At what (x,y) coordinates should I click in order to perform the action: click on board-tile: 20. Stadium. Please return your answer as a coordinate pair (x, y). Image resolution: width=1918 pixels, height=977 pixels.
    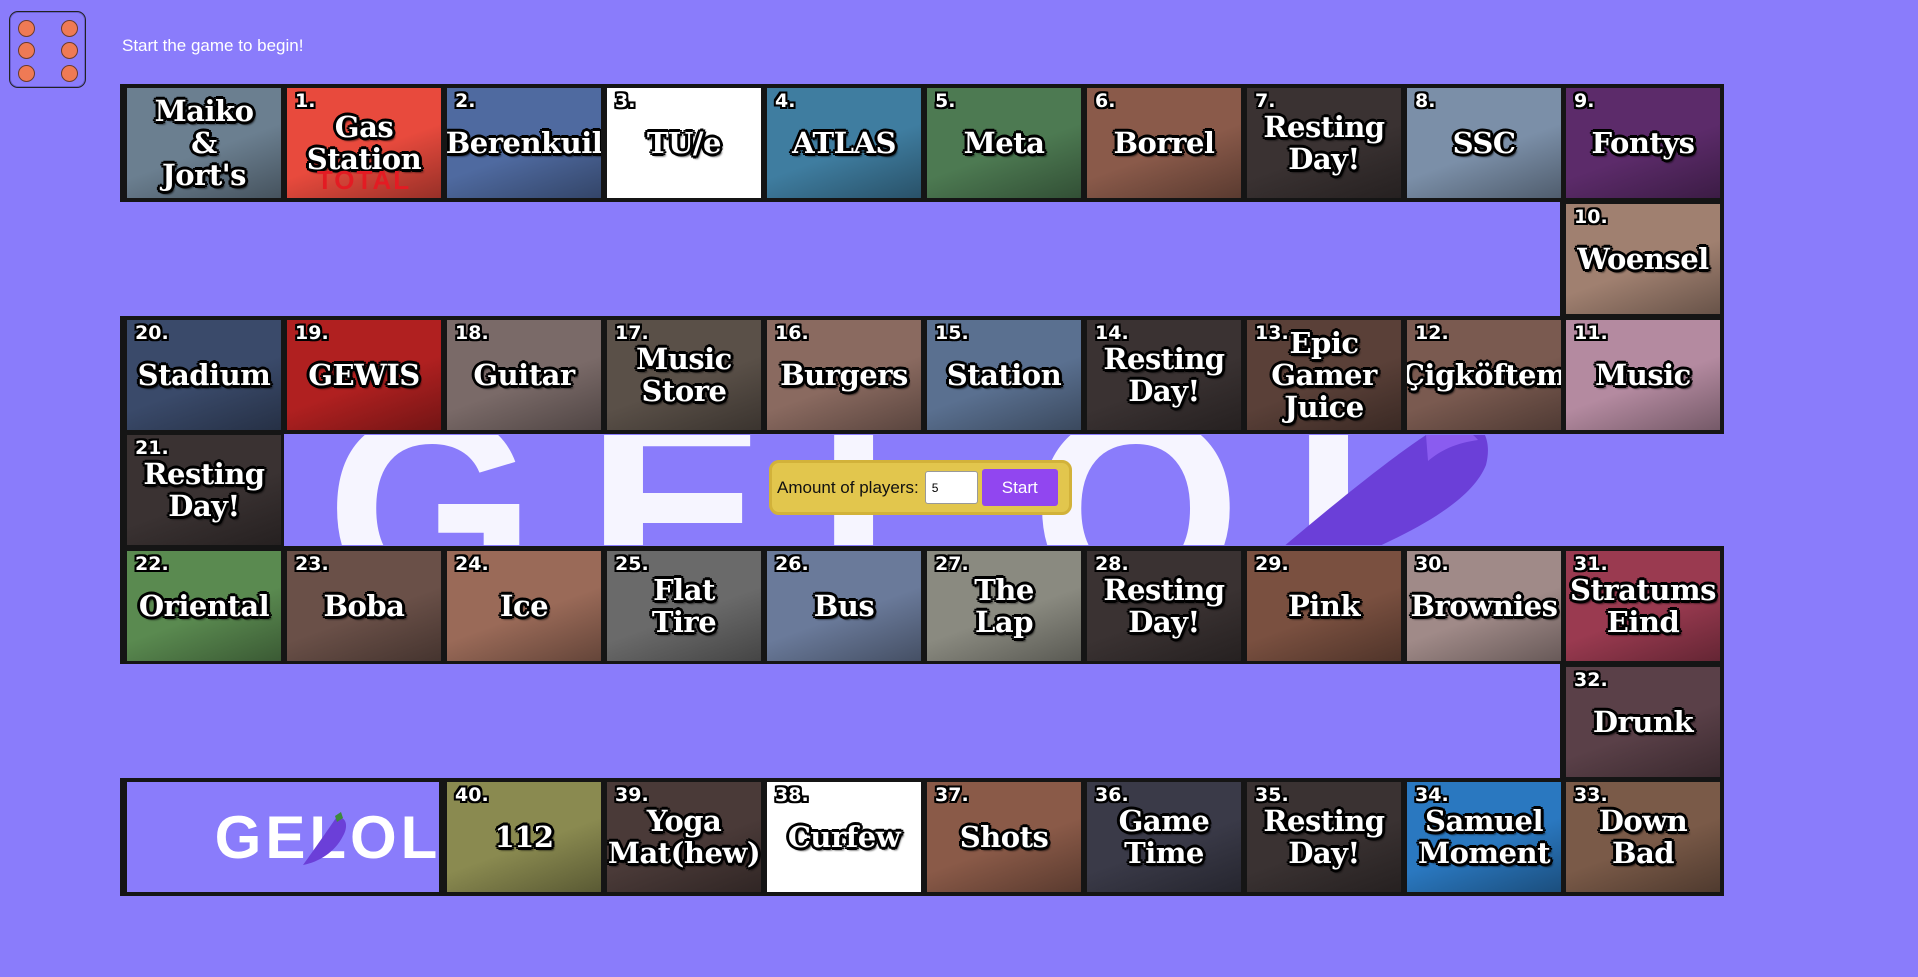
    Looking at the image, I should click on (204, 375).